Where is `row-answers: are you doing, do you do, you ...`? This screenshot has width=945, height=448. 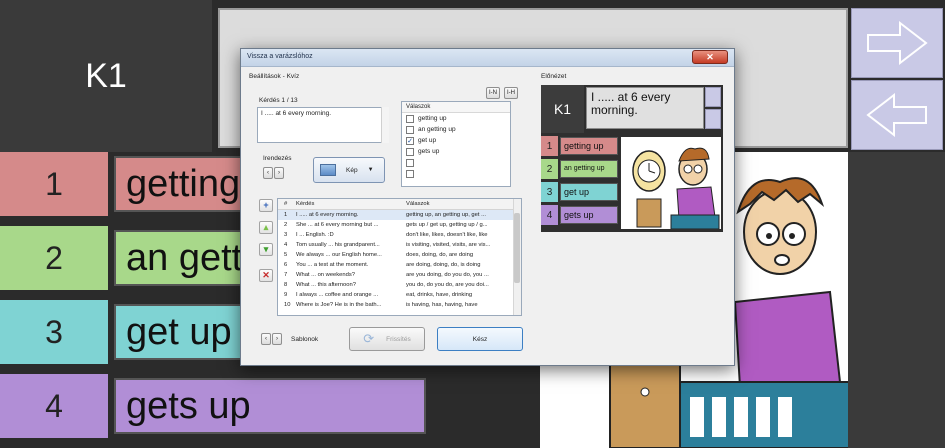 row-answers: are you doing, do you do, you ... is located at coordinates (447, 275).